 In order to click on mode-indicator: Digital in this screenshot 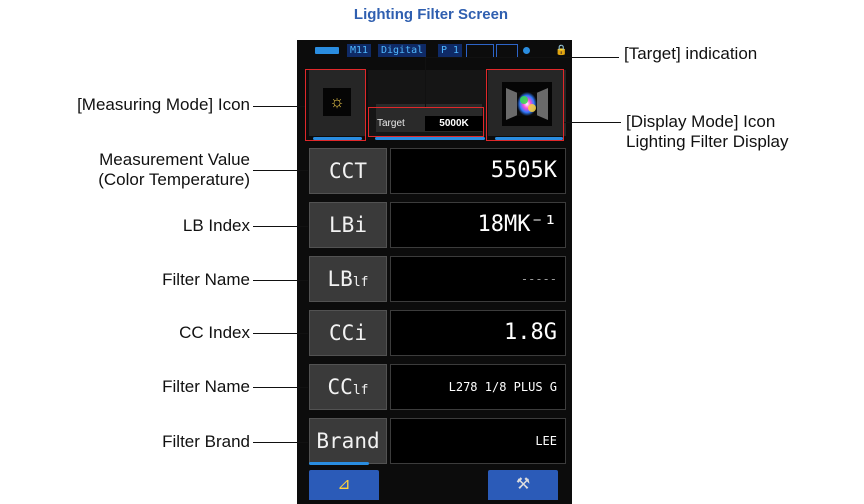, I will do `click(402, 50)`.